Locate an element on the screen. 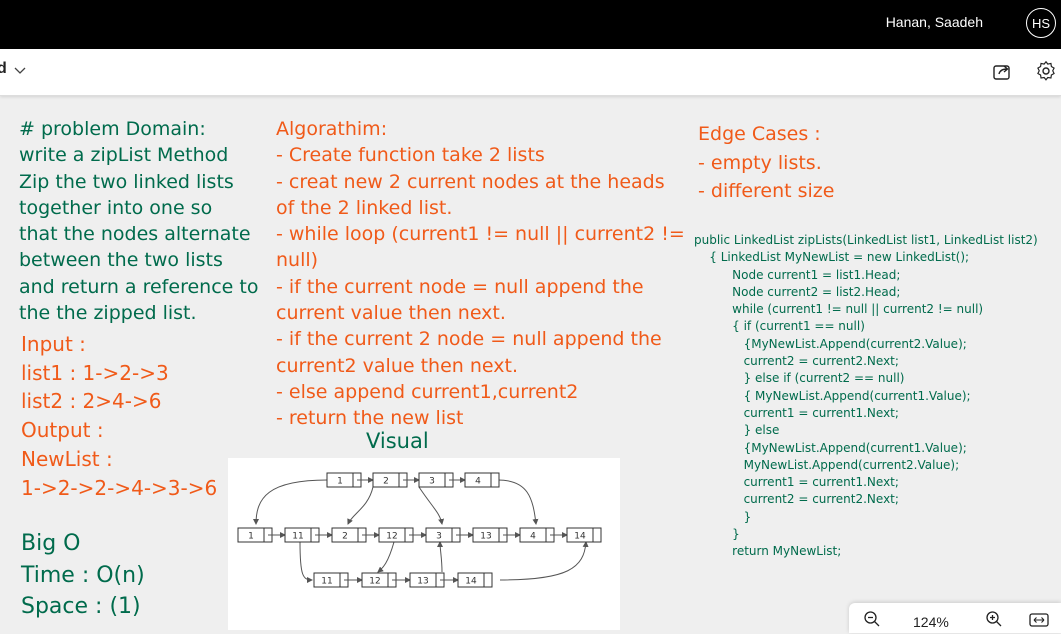 Image resolution: width=1061 pixels, height=634 pixels. visual-heading: Visual is located at coordinates (397, 441).